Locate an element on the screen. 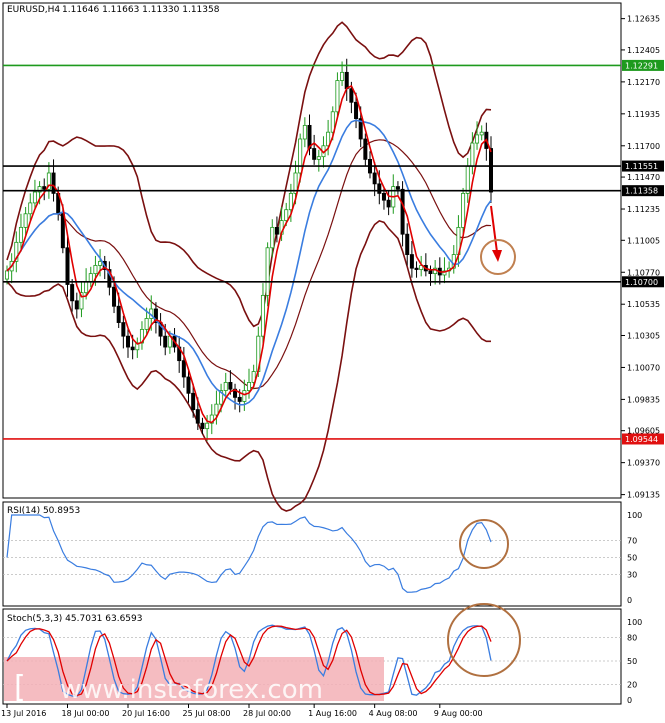 Image resolution: width=665 pixels, height=723 pixels. stoch-title: Stoch(5,3,3) 45.7031 63.6593 is located at coordinates (74, 619).